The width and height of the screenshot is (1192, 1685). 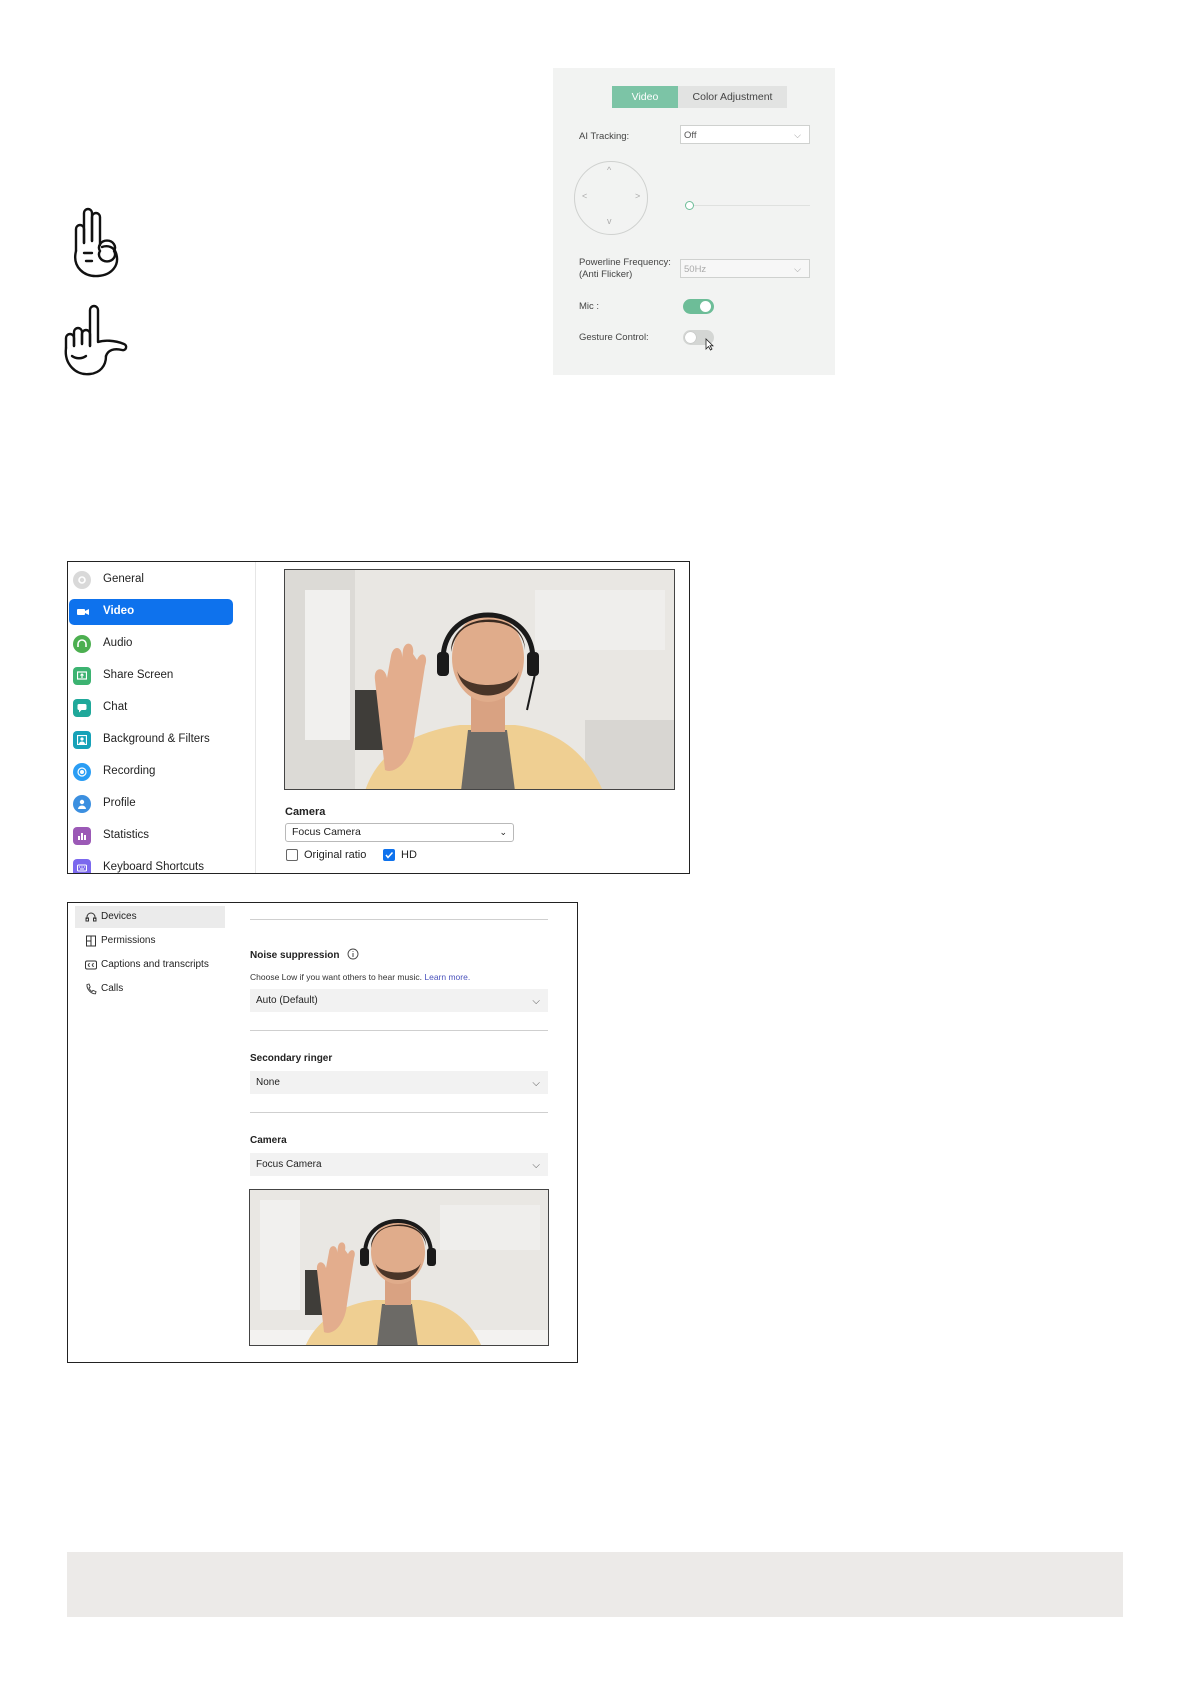 I want to click on down-arrow-icon: v, so click(x=609, y=221).